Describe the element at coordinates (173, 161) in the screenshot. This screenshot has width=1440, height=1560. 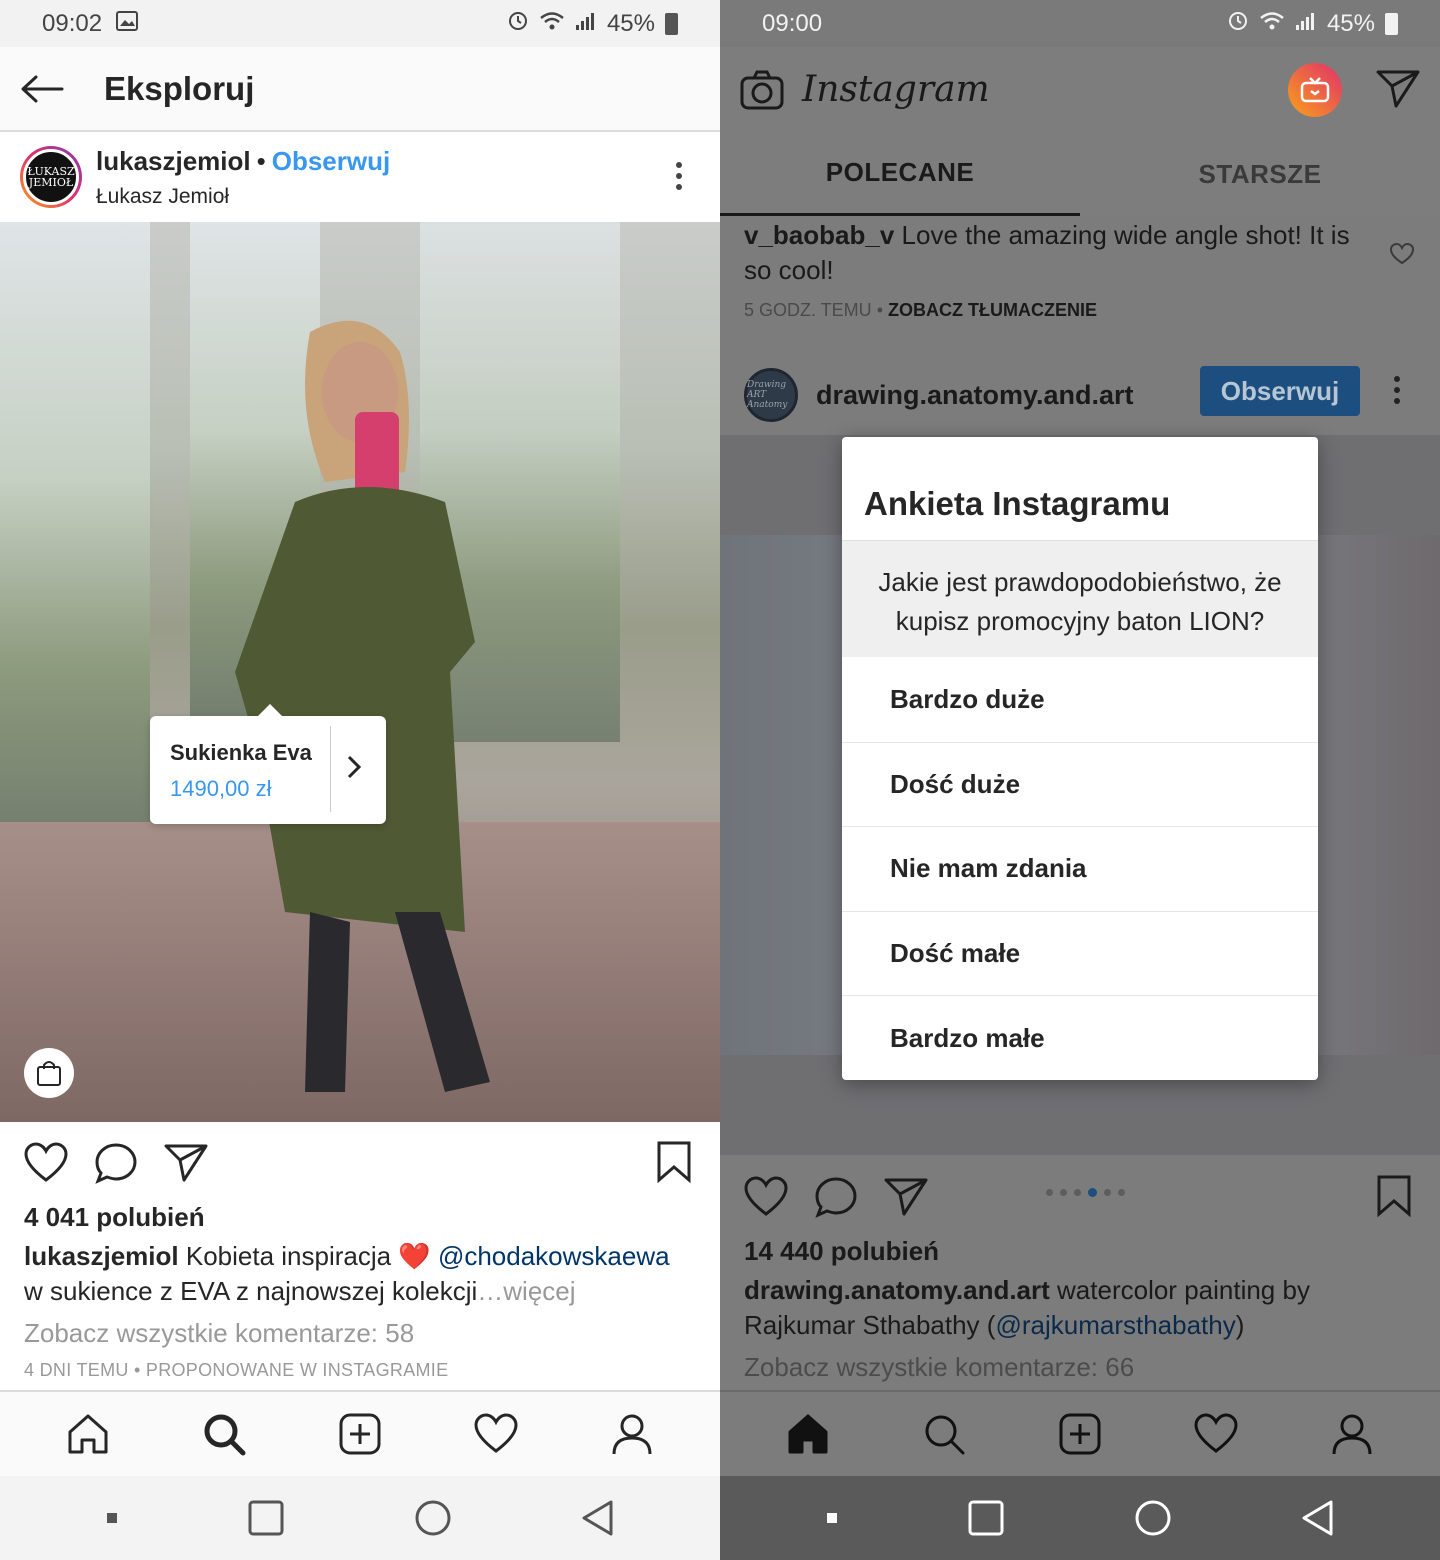
I see `author-username: lukaszjemiol` at that location.